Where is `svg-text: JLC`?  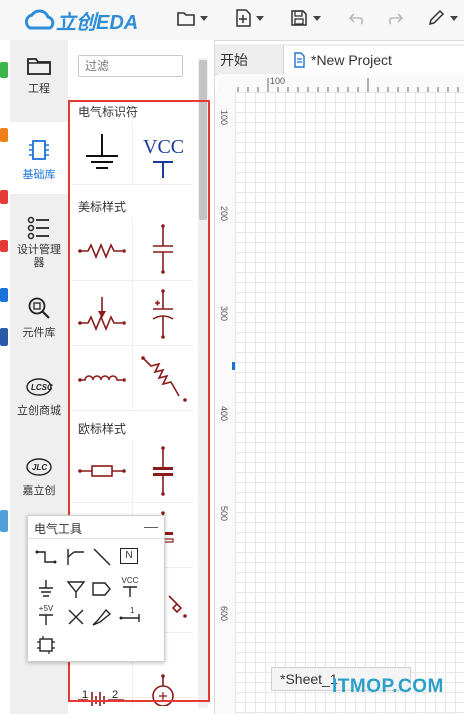 svg-text: JLC is located at coordinates (39, 467).